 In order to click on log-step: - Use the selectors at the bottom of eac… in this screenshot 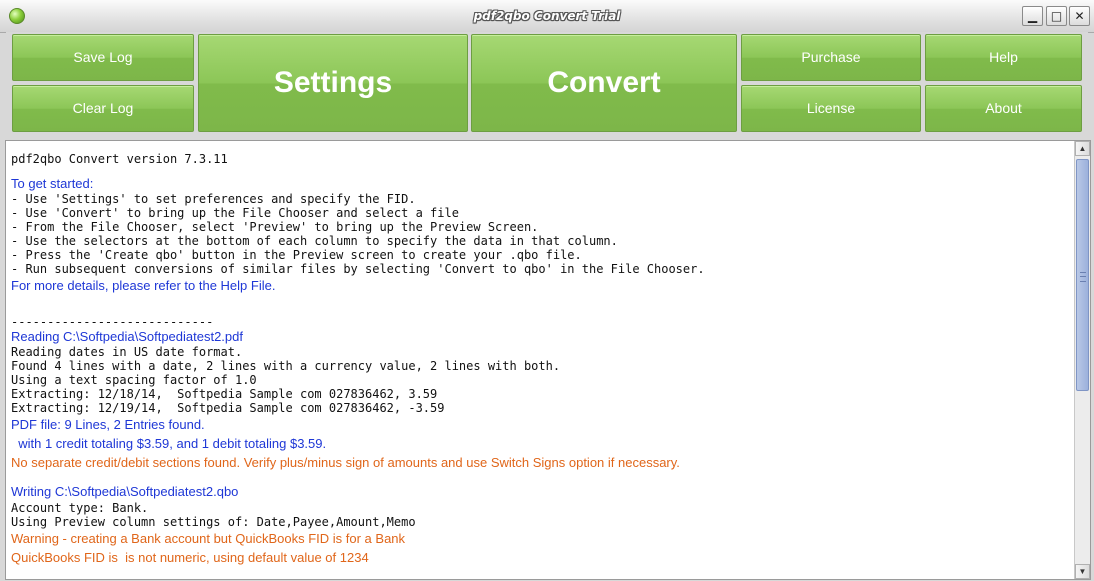, I will do `click(314, 241)`.